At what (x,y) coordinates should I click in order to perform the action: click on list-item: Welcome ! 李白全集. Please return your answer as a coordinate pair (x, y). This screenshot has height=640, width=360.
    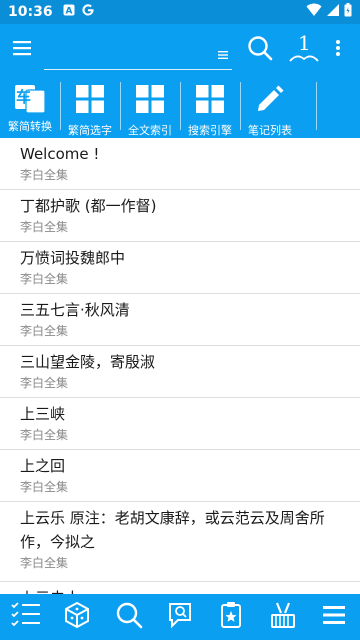
    Looking at the image, I should click on (180, 164).